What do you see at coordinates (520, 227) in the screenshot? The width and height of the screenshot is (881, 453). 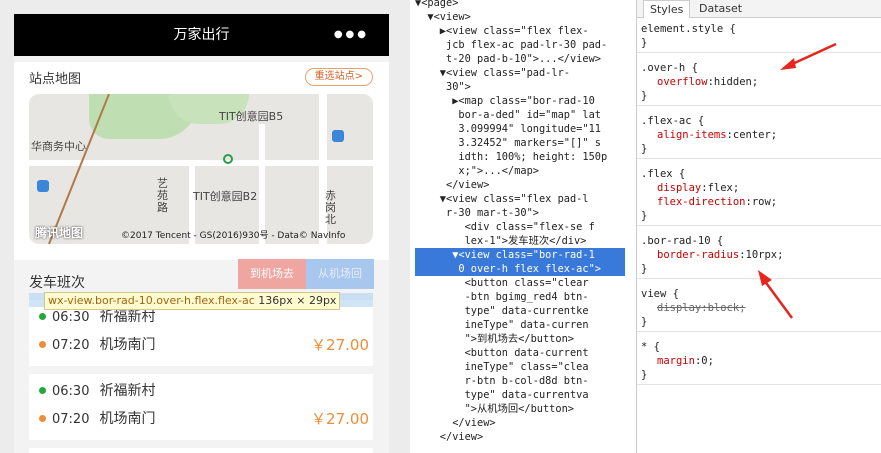 I see `dom-tree-line: <div class="flex-se f` at bounding box center [520, 227].